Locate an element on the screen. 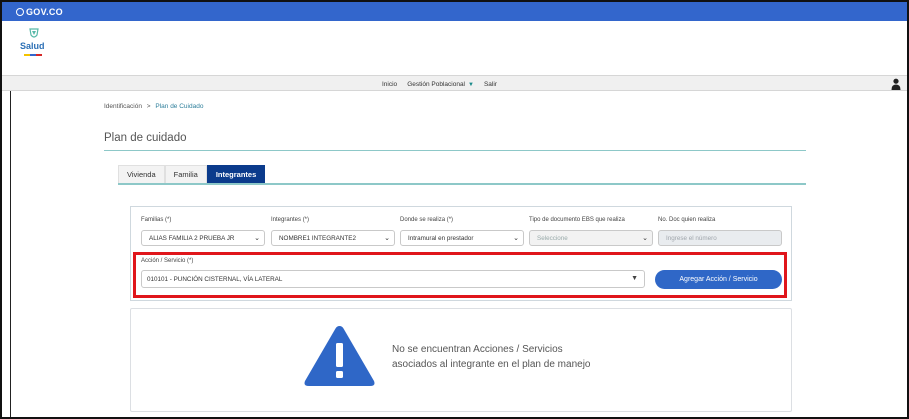 The width and height of the screenshot is (909, 419). main-navbar: Inicio Gestión Poblacional ▼ Salir is located at coordinates (454, 83).